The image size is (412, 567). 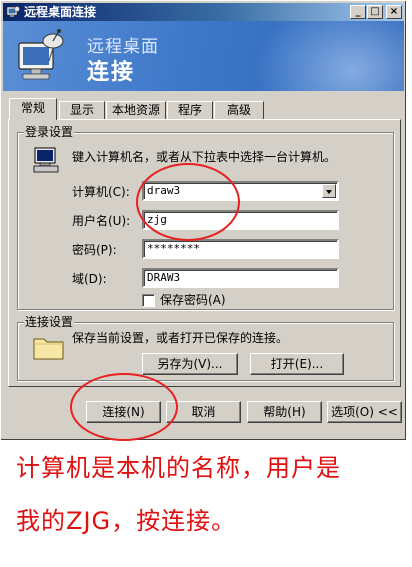 I want to click on banner: 远程桌面 连接, so click(x=203, y=56).